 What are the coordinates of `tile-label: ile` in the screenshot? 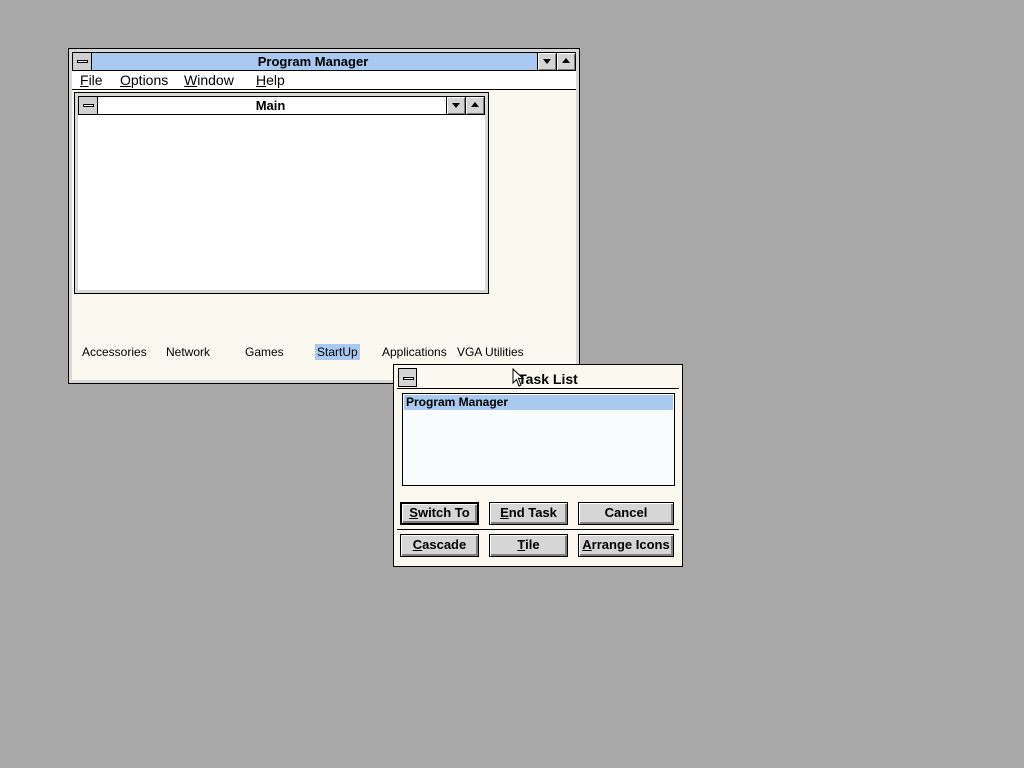 It's located at (532, 544).